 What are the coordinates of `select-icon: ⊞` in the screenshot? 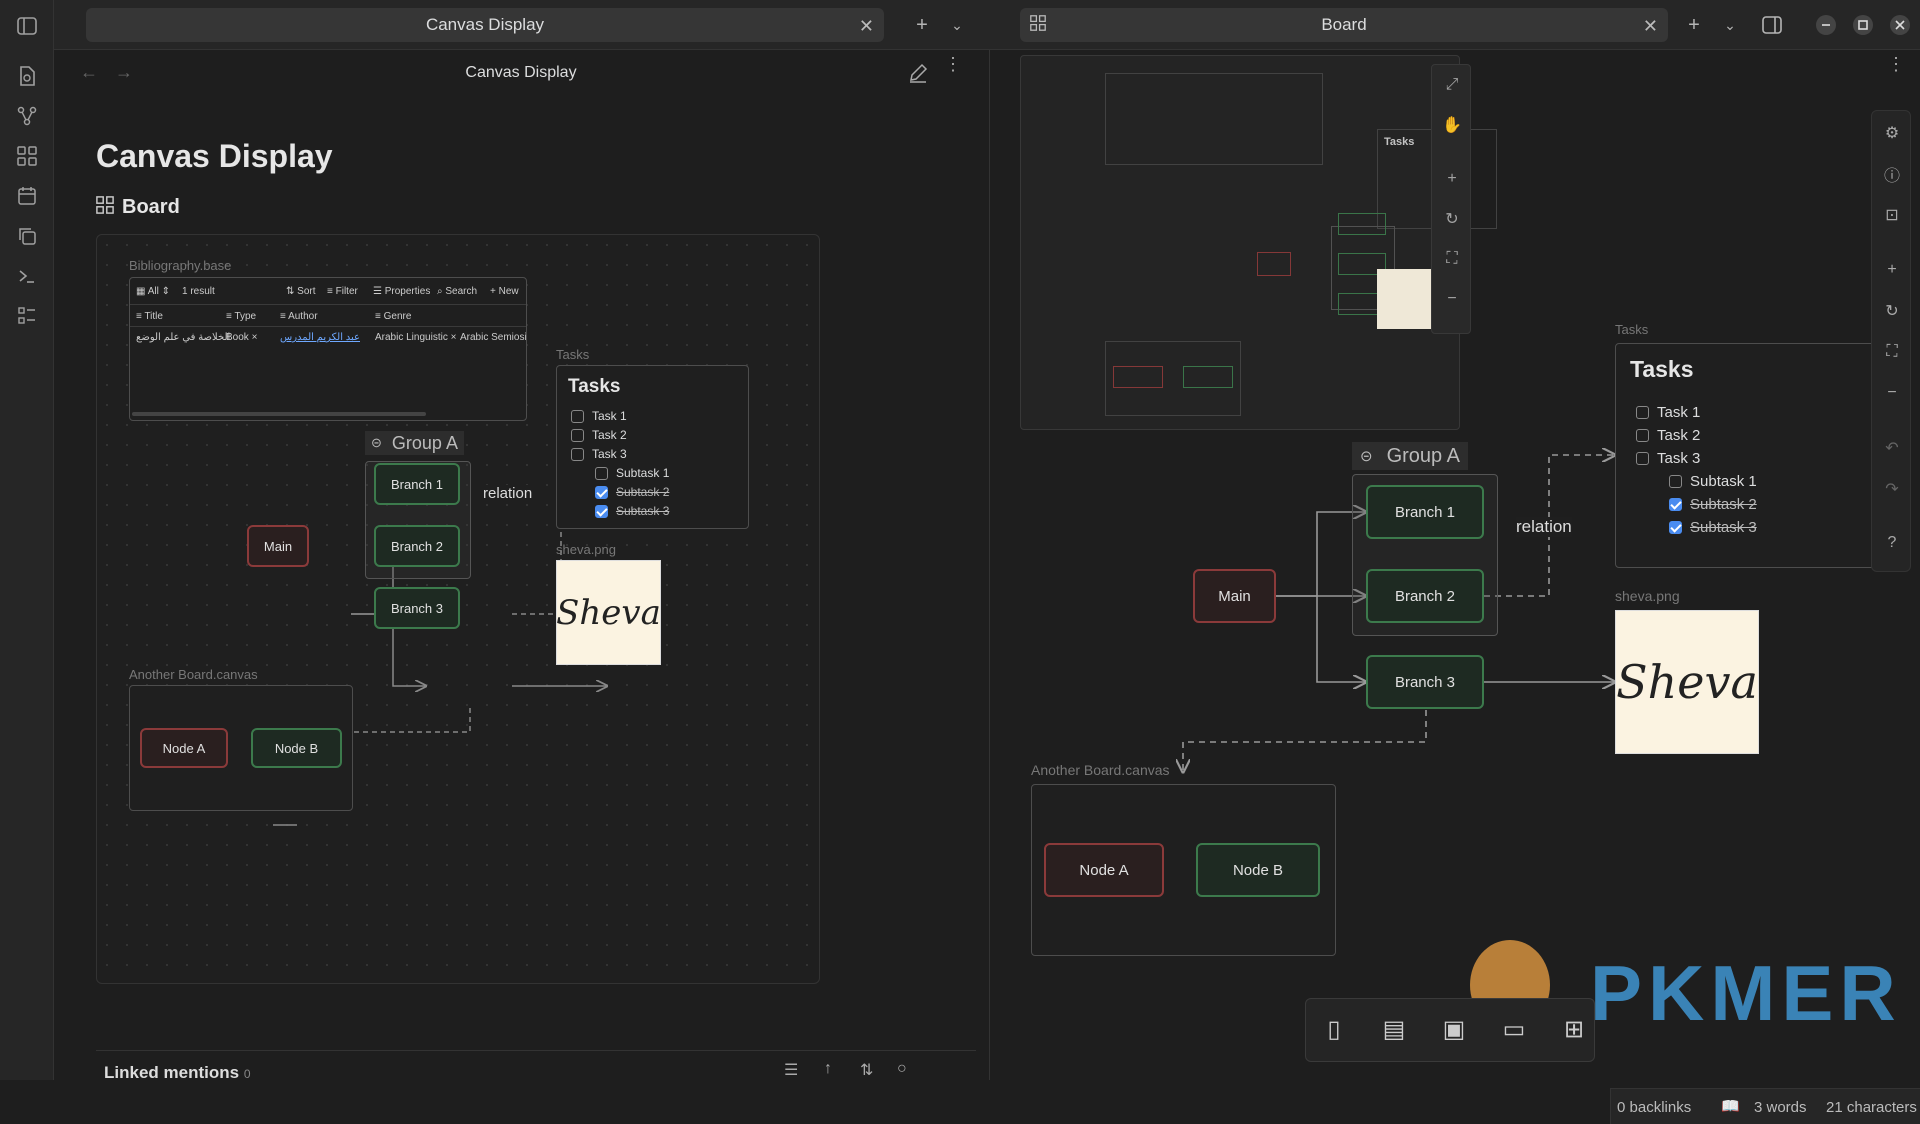 It's located at (1574, 1029).